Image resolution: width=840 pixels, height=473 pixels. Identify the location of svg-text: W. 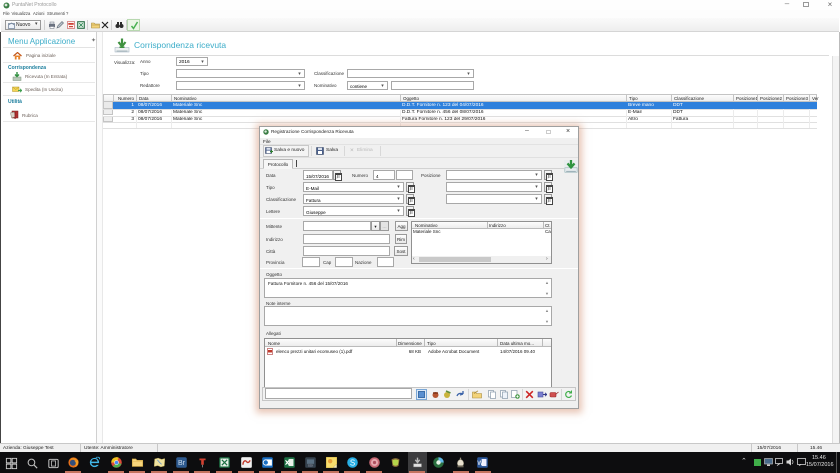
(480, 463).